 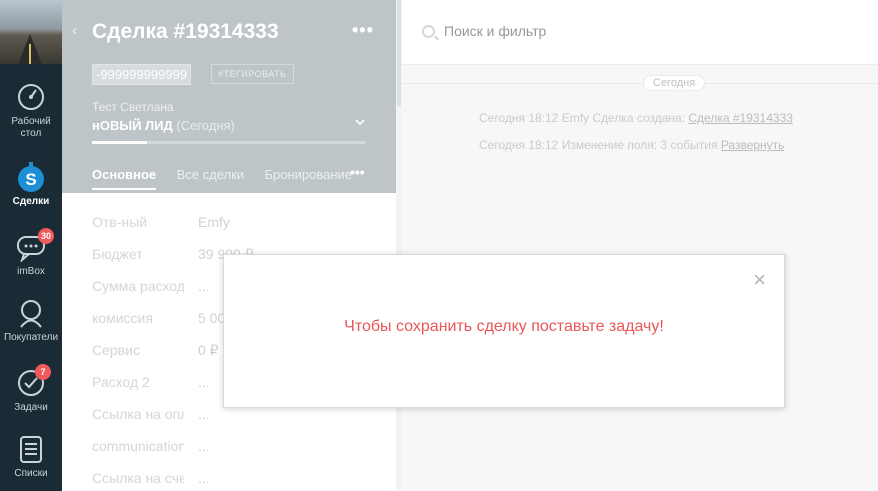 What do you see at coordinates (31, 473) in the screenshot?
I see `nav-label: Списки` at bounding box center [31, 473].